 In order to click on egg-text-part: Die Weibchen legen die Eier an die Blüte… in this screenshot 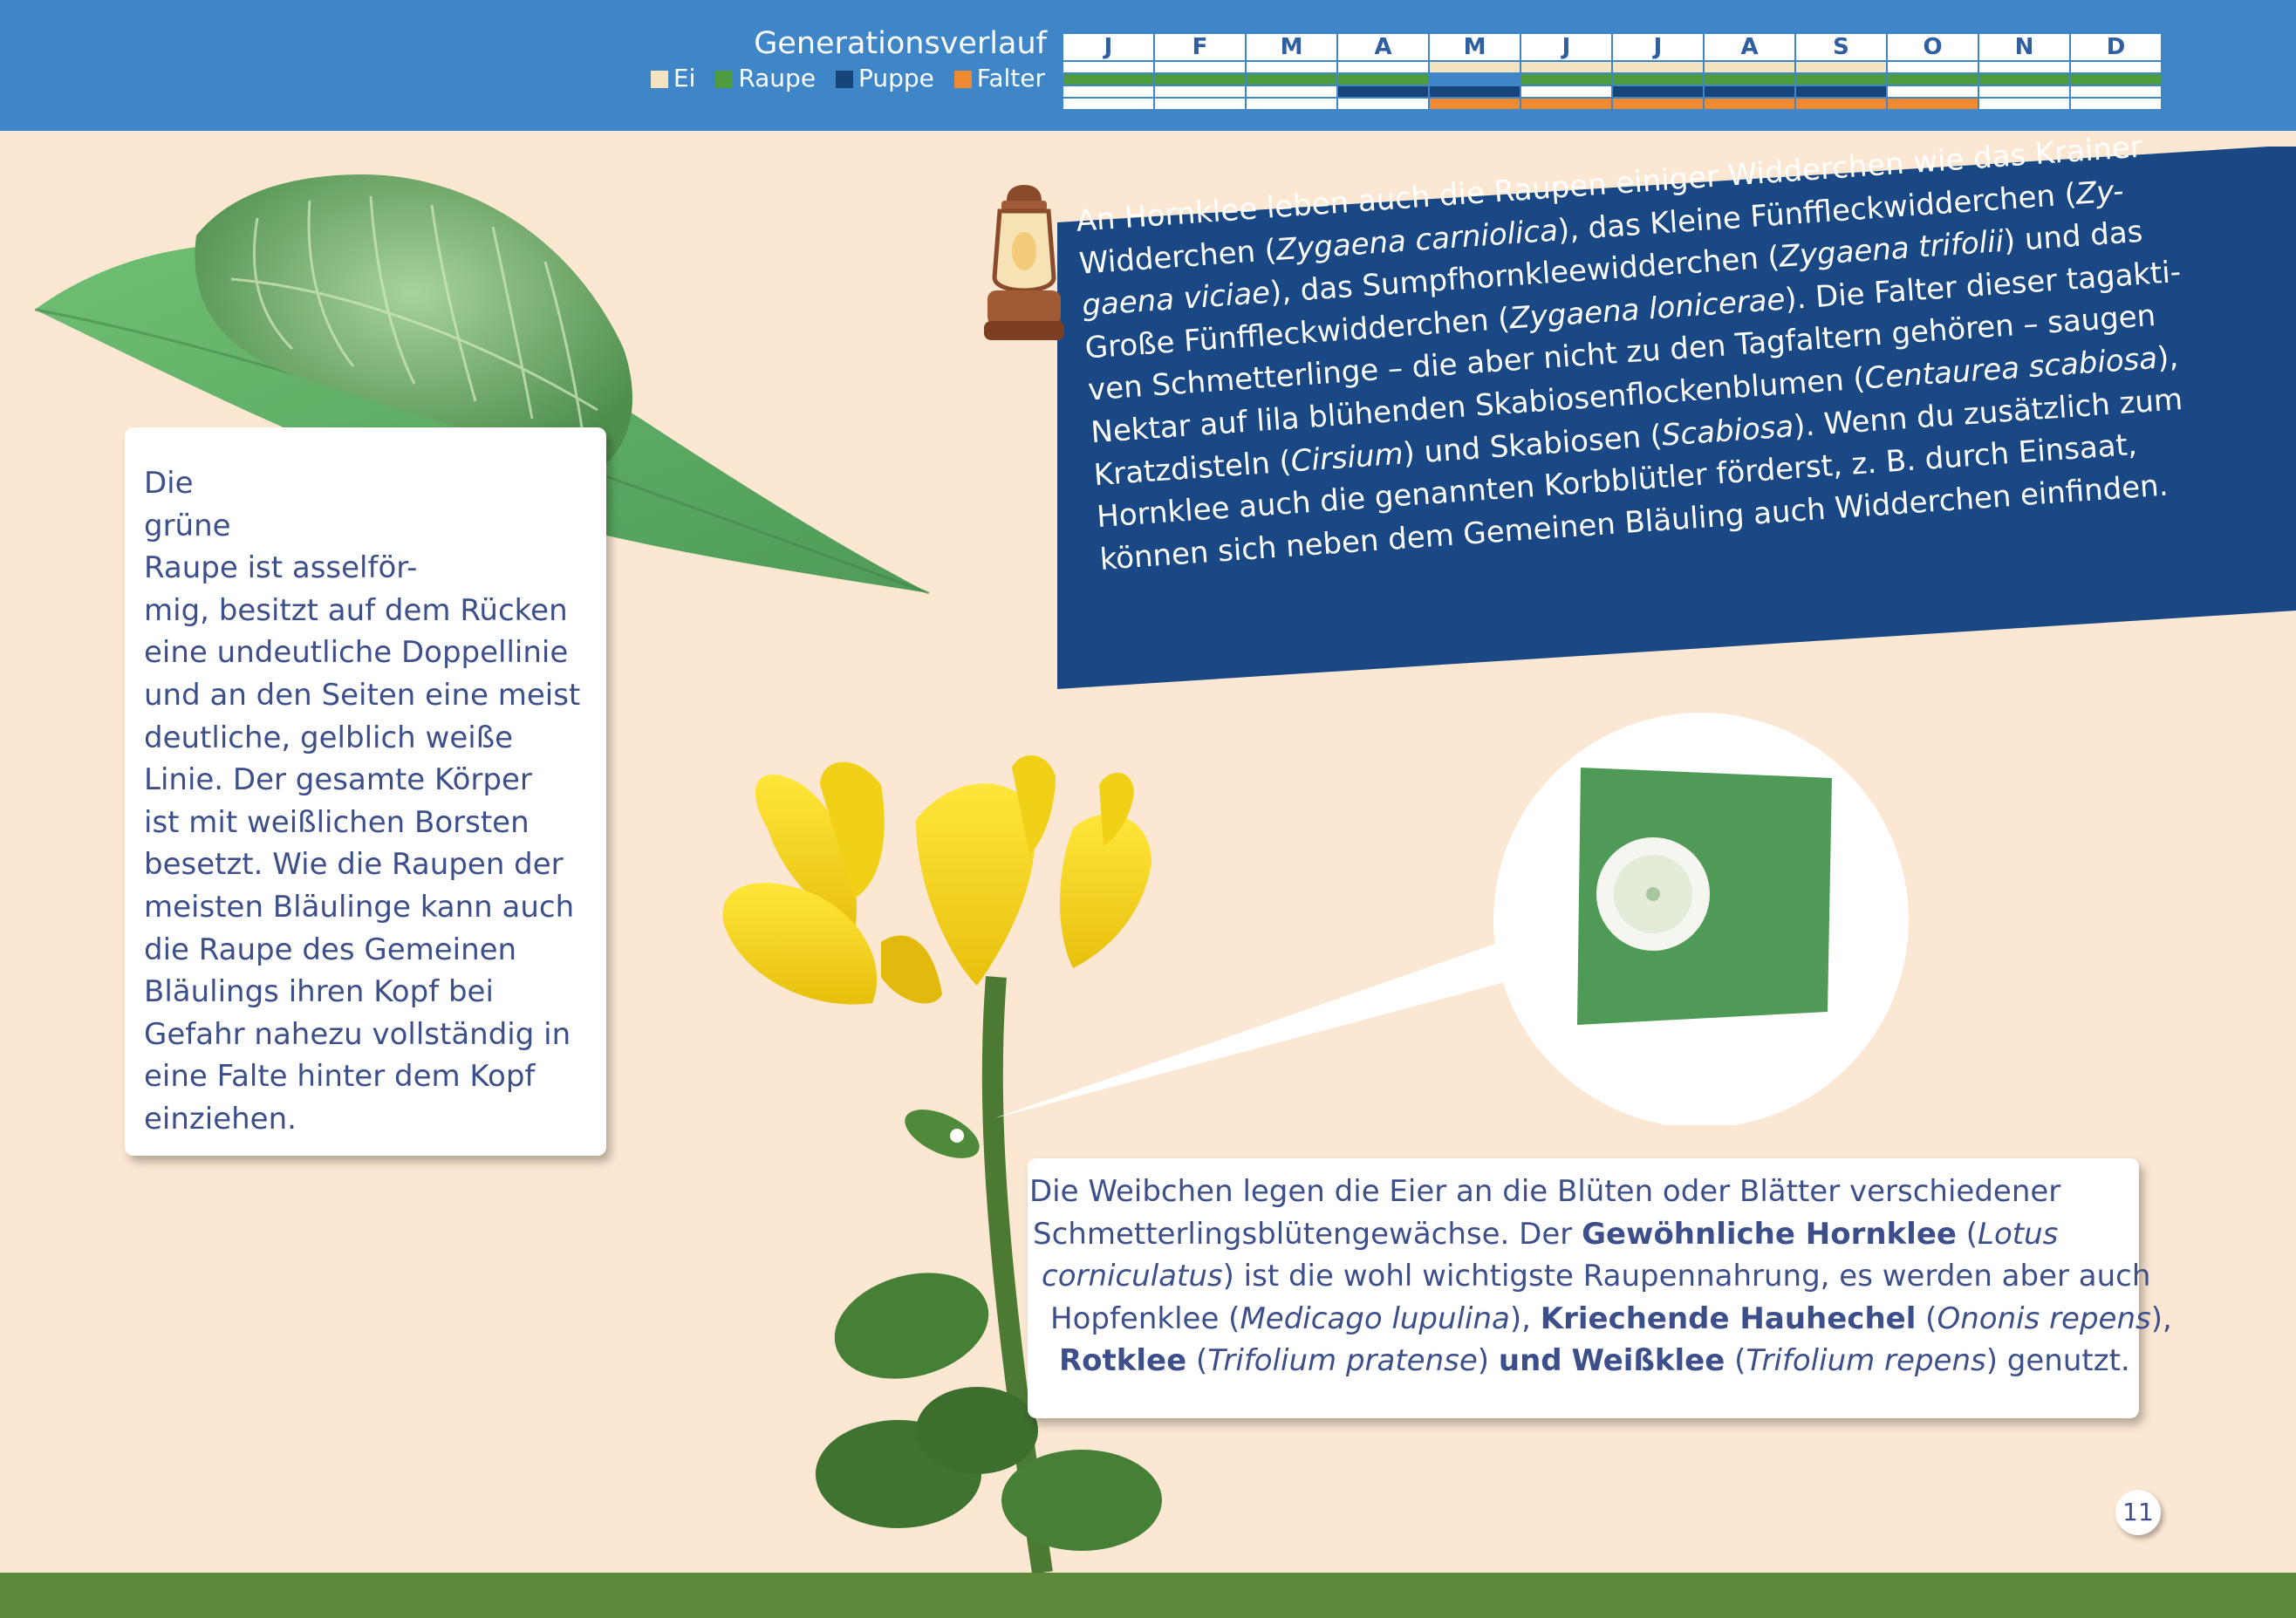, I will do `click(1544, 1191)`.